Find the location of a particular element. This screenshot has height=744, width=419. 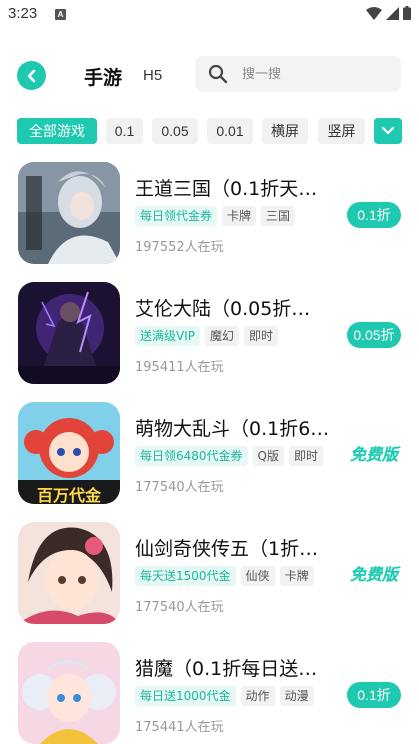

genre-tag: Q版 is located at coordinates (268, 456).